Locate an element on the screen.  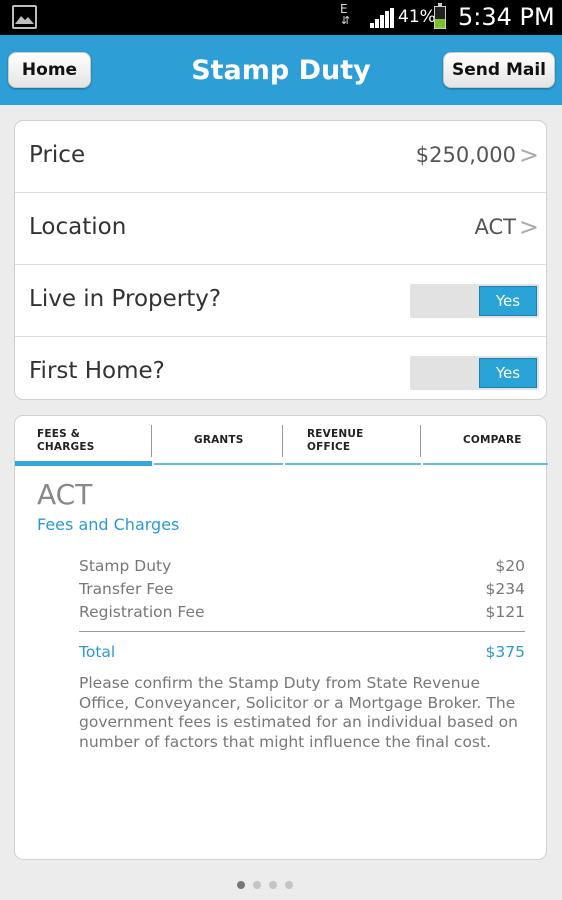
battery-icon is located at coordinates (440, 16).